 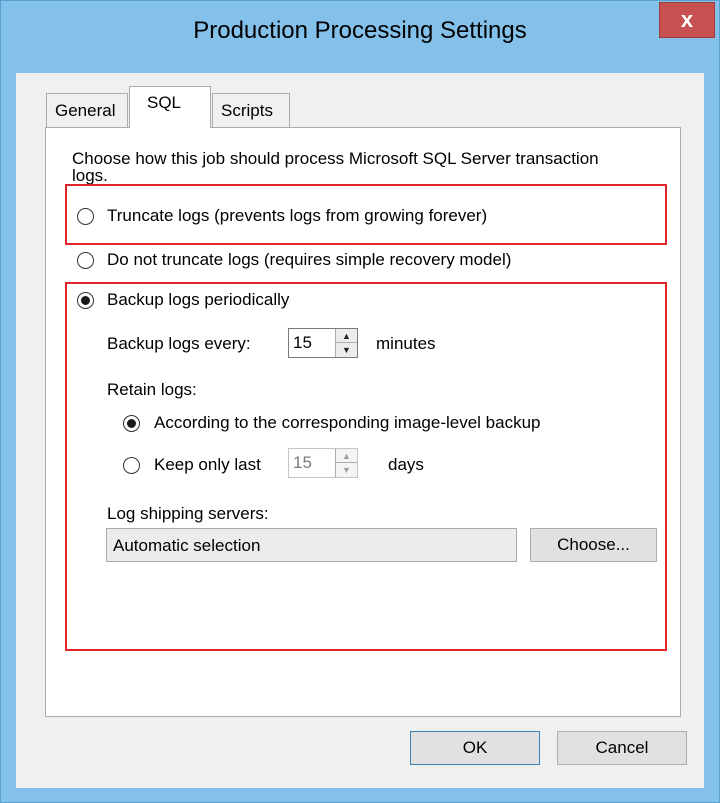 What do you see at coordinates (622, 748) in the screenshot?
I see `cancel-button: Cancel` at bounding box center [622, 748].